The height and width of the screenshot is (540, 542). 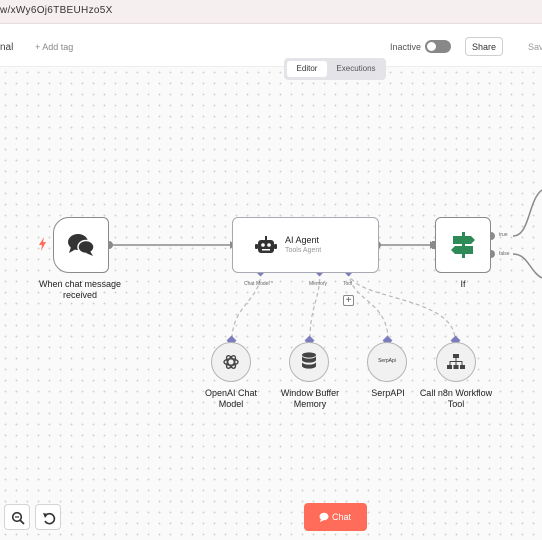 I want to click on serpapi-label: SerpAPI, so click(x=388, y=393).